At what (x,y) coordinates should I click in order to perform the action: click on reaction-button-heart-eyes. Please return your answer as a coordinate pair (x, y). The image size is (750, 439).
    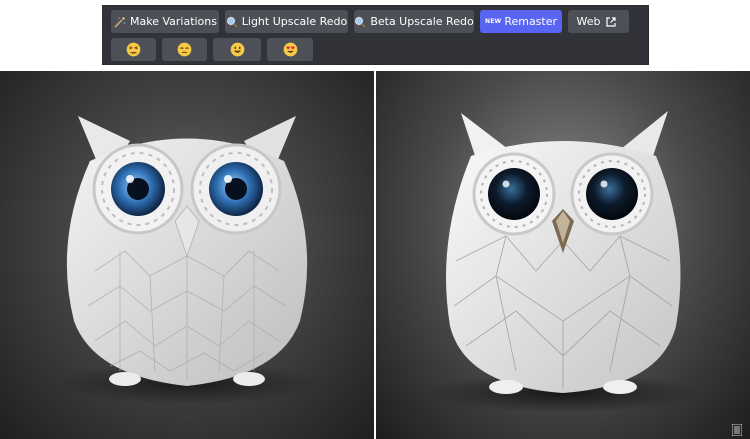
    Looking at the image, I should click on (290, 49).